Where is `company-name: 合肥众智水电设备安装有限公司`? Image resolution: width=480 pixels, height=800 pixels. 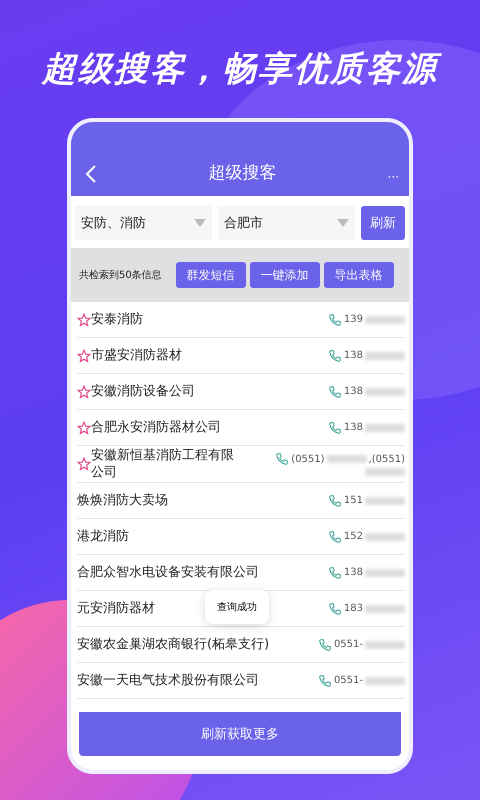 company-name: 合肥众智水电设备安装有限公司 is located at coordinates (168, 573).